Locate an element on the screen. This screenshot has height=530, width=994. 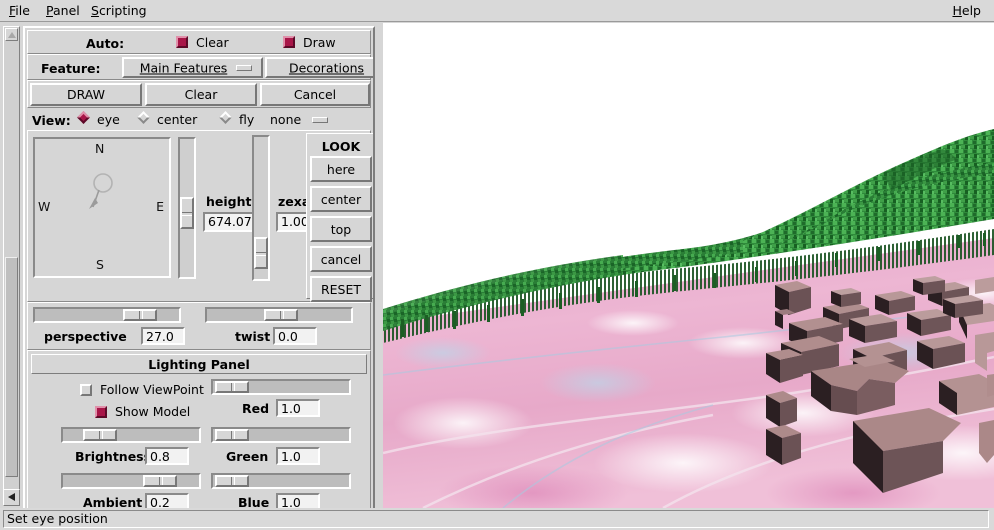
look-here-button: here is located at coordinates (341, 169).